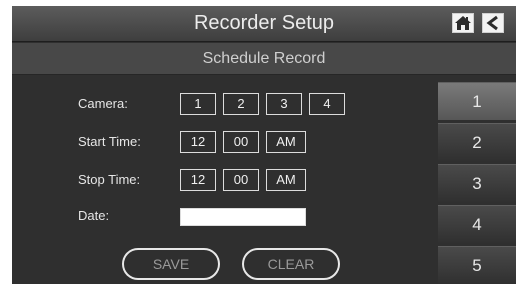 Image resolution: width=528 pixels, height=290 pixels. I want to click on back-button, so click(493, 23).